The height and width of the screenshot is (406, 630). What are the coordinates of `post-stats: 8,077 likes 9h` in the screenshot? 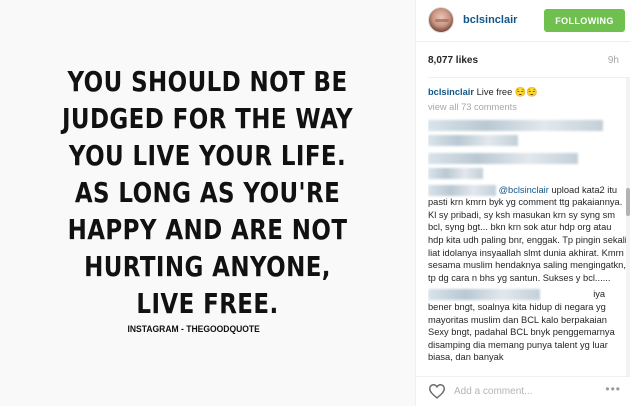 It's located at (523, 59).